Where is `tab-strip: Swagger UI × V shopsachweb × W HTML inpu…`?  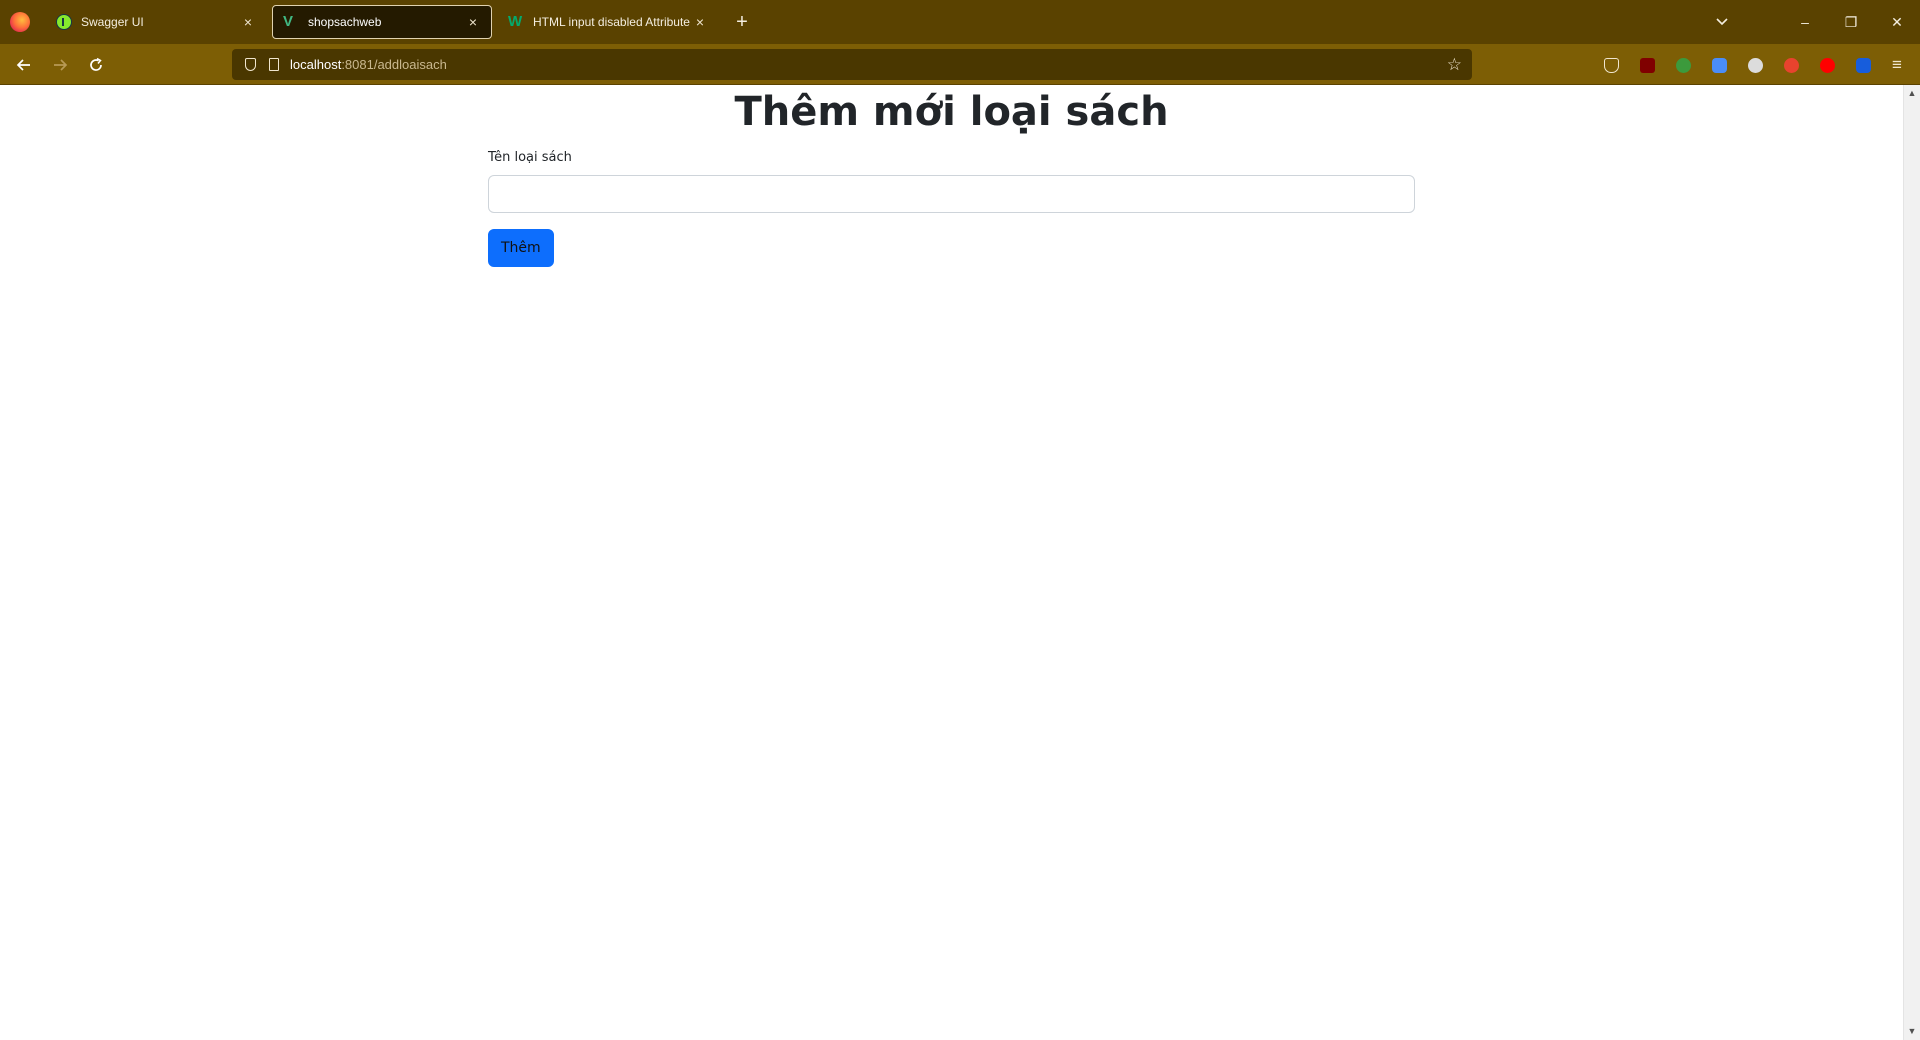
tab-strip: Swagger UI × V shopsachweb × W HTML inpu… is located at coordinates (960, 22).